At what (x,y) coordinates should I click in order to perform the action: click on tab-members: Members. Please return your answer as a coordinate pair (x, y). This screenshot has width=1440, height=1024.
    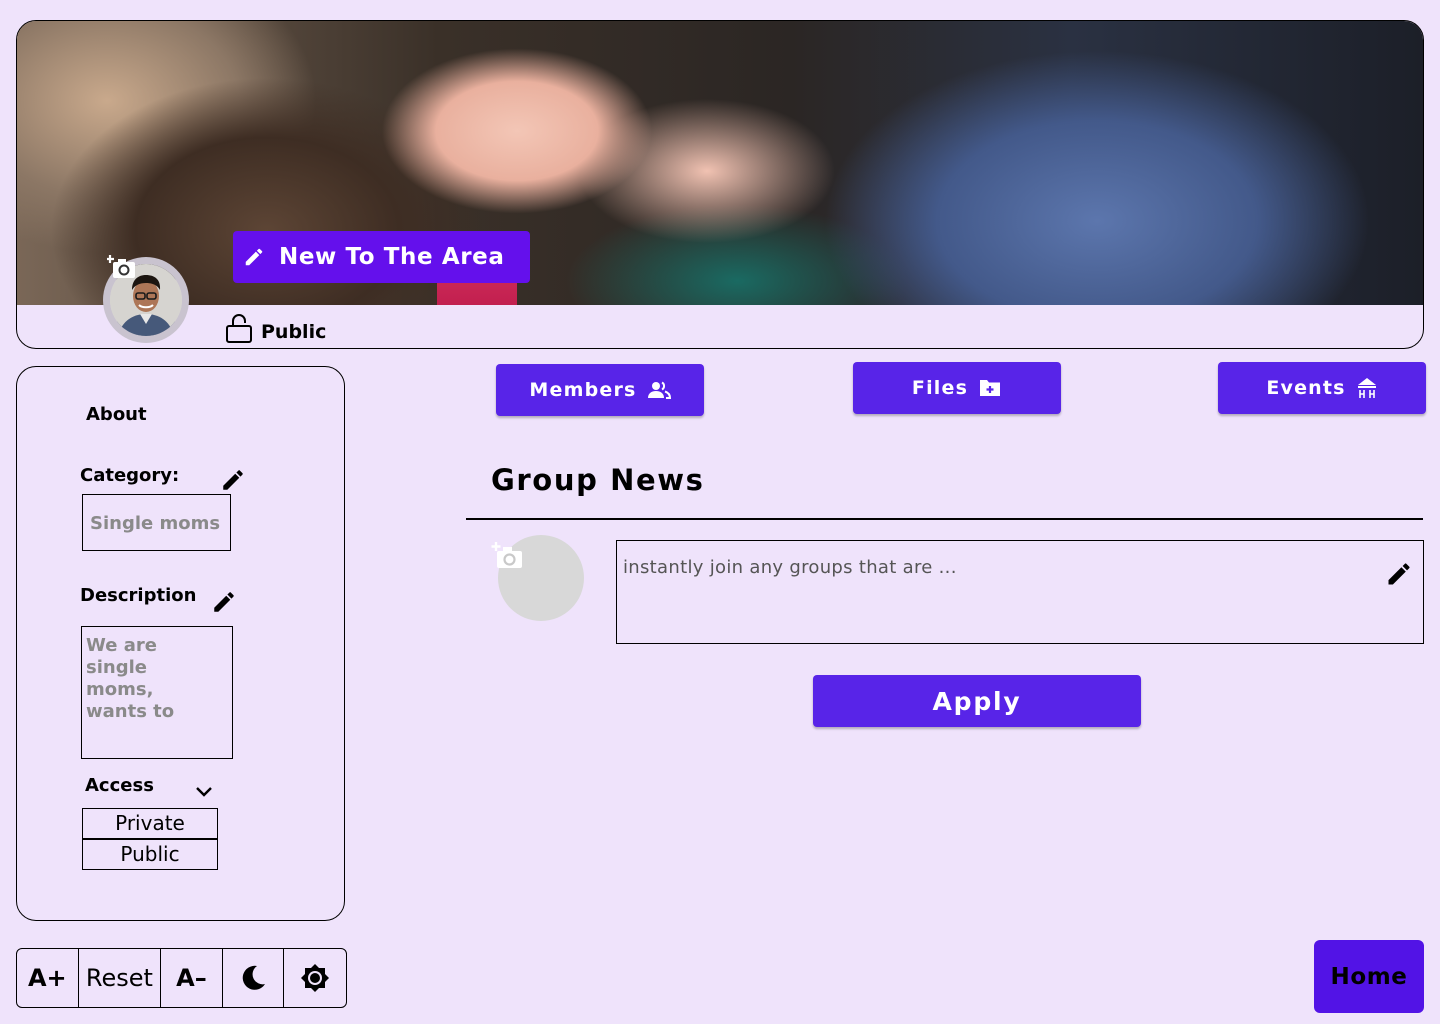
    Looking at the image, I should click on (600, 390).